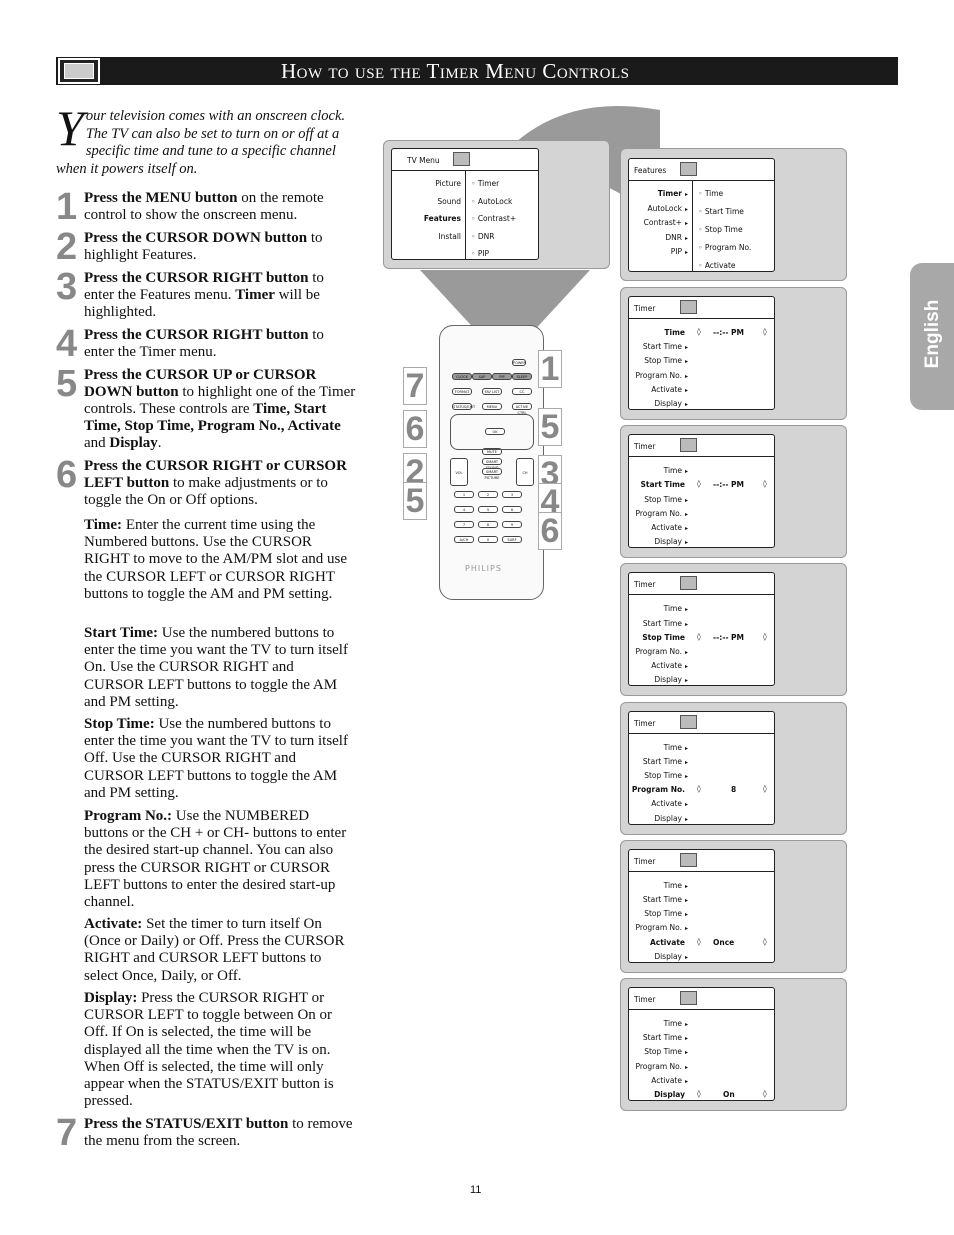  Describe the element at coordinates (502, 376) in the screenshot. I see `remote-button: PIP` at that location.